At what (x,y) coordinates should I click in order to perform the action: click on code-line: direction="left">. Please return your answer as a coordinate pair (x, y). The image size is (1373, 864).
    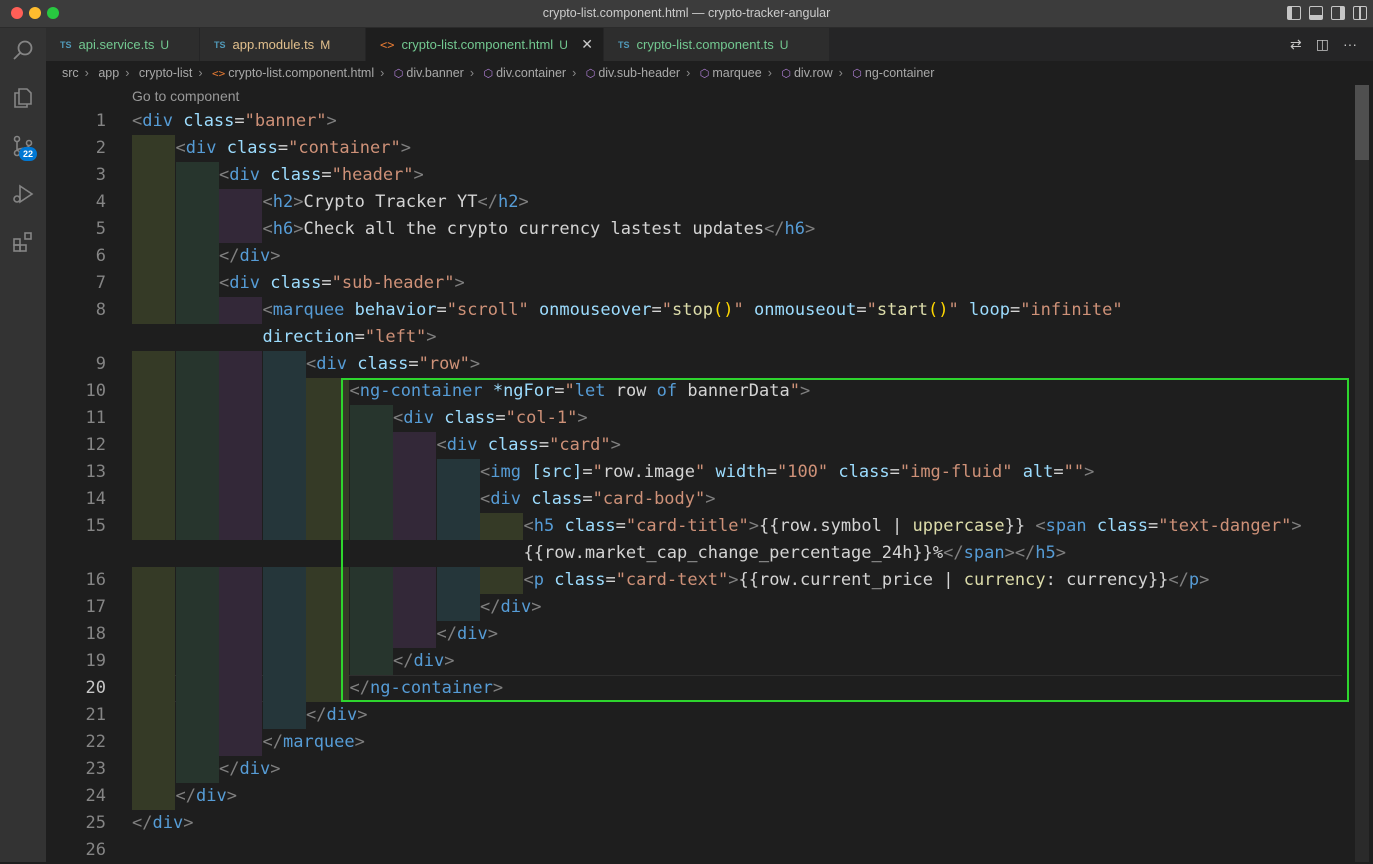
    Looking at the image, I should click on (677, 337).